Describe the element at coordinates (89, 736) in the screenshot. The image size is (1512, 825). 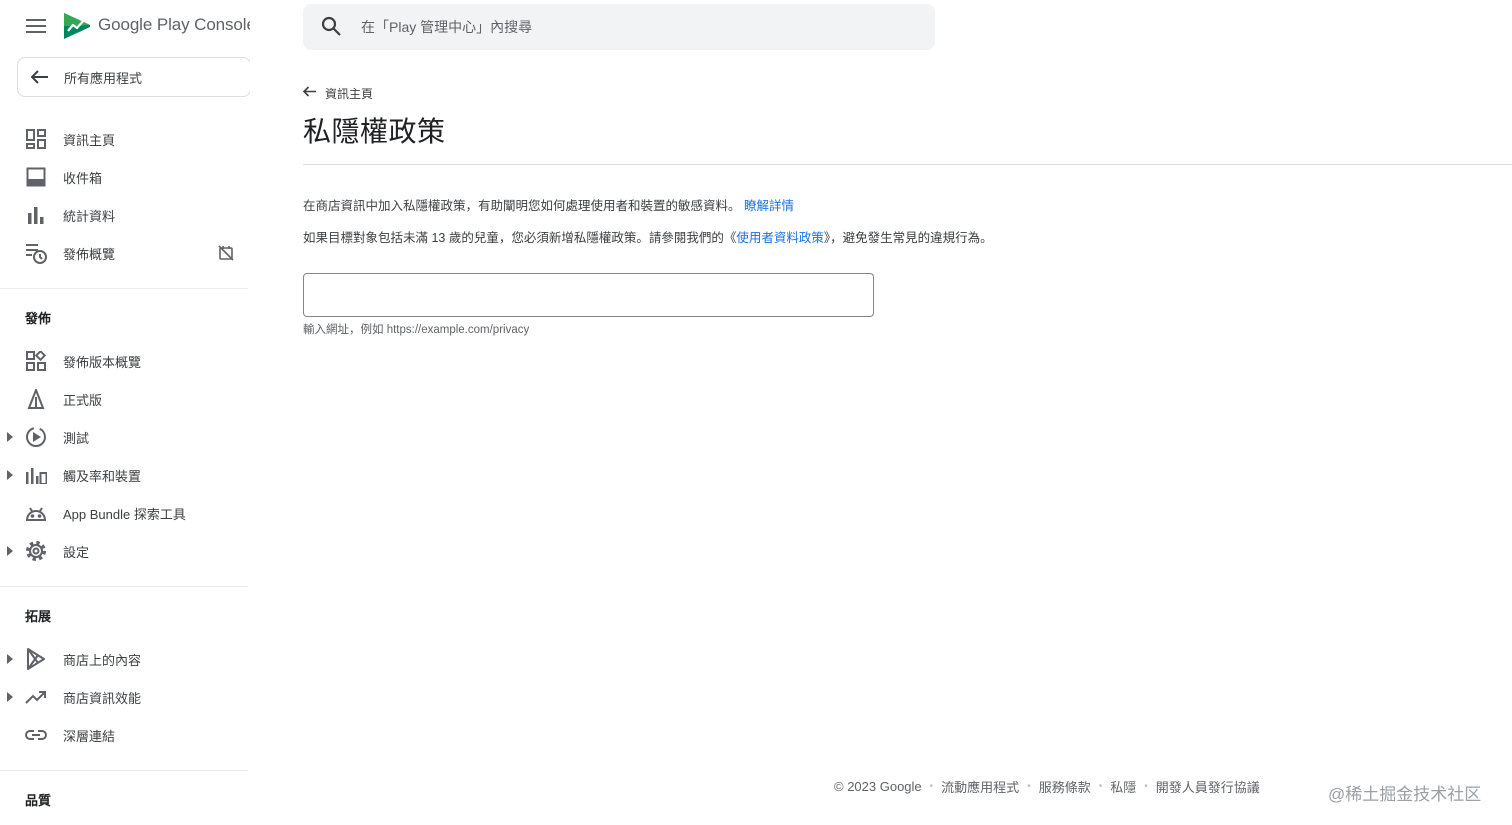
I see `sidebar-item-label: 深層連結` at that location.